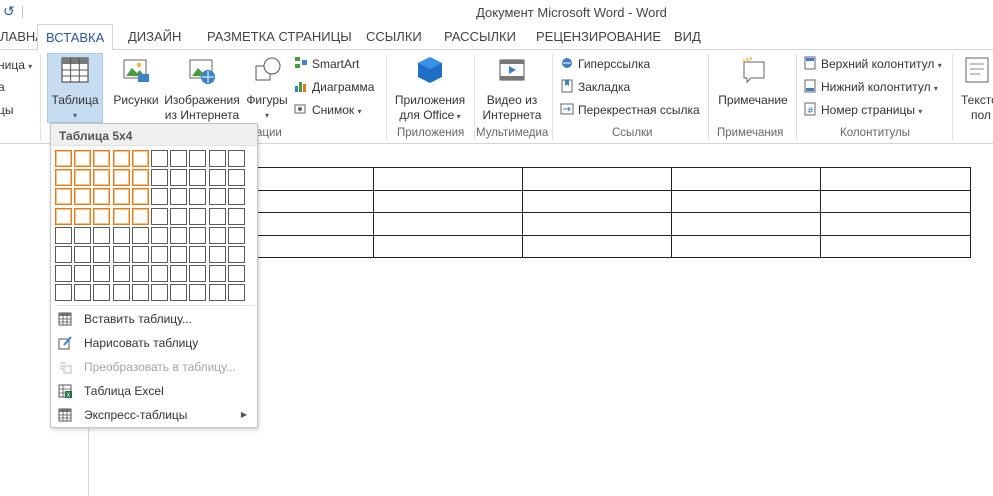 This screenshot has width=993, height=496. I want to click on text-box-button: Тексто пол, so click(974, 88).